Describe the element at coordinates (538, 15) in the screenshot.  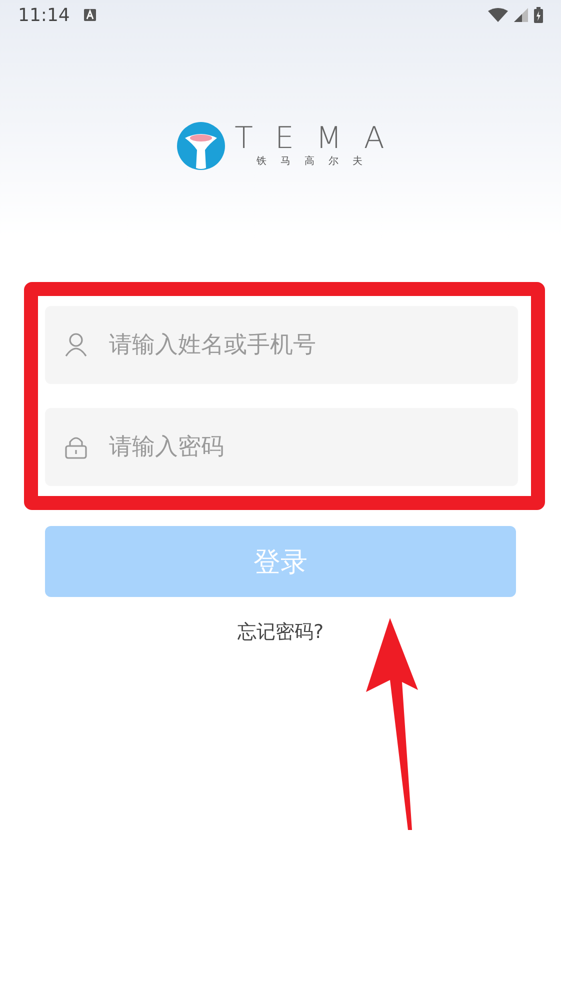
I see `battery-icon` at that location.